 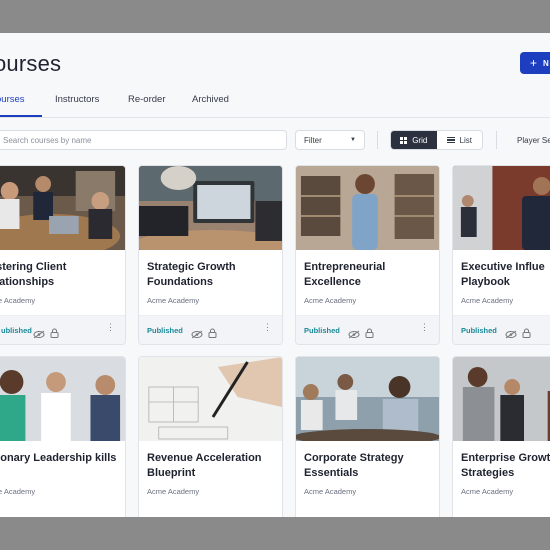 I want to click on view-toggle: Grid List, so click(x=436, y=140).